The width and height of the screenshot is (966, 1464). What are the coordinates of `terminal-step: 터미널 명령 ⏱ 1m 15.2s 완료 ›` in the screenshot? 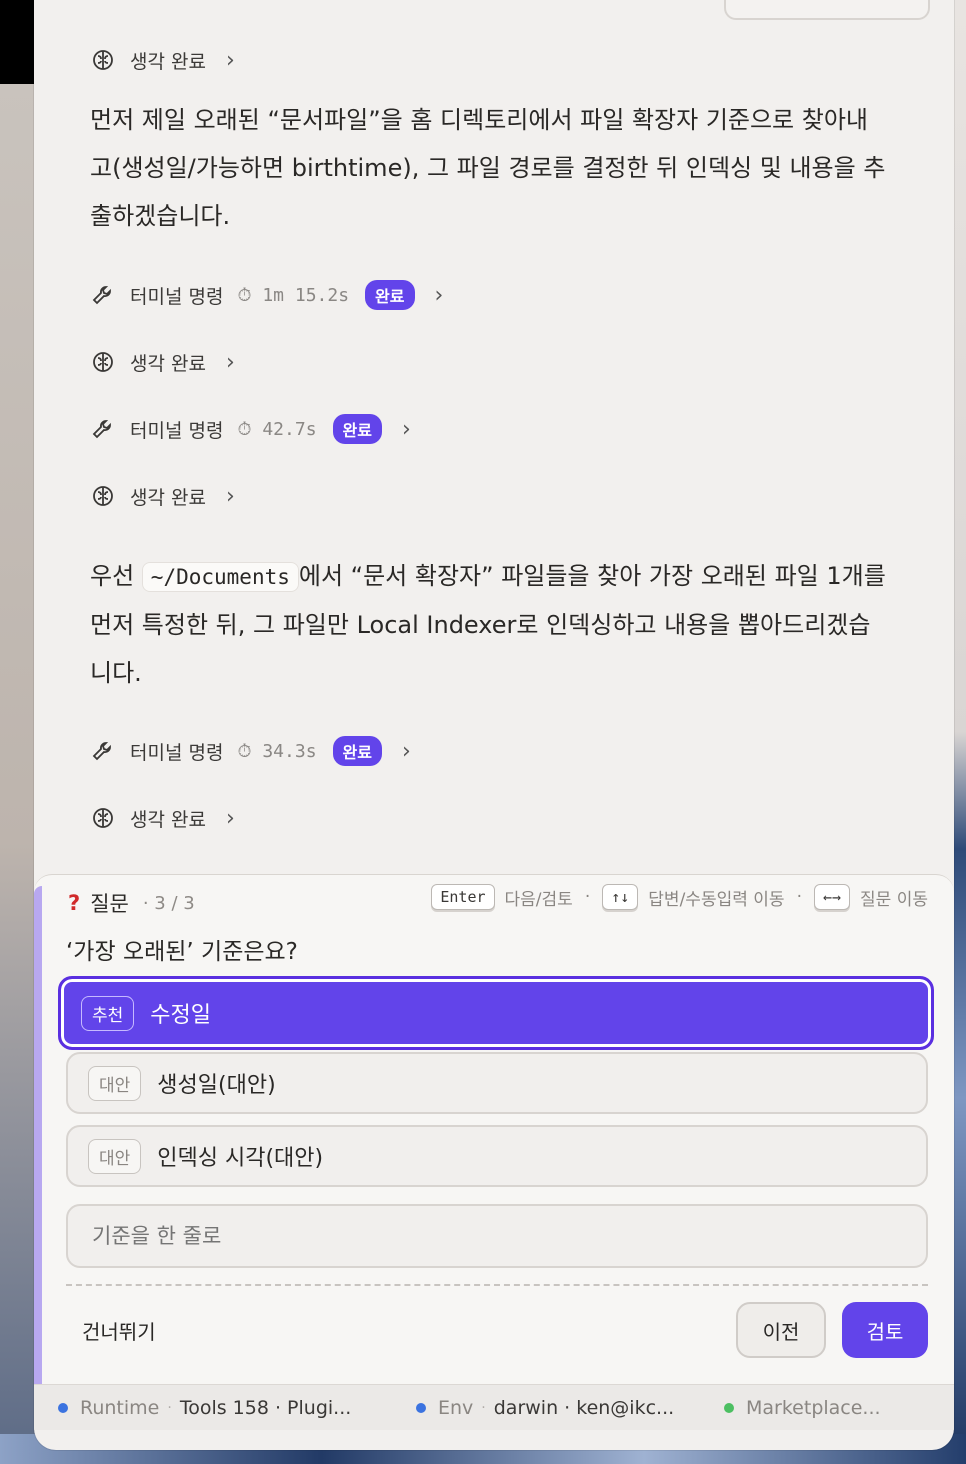 It's located at (266, 295).